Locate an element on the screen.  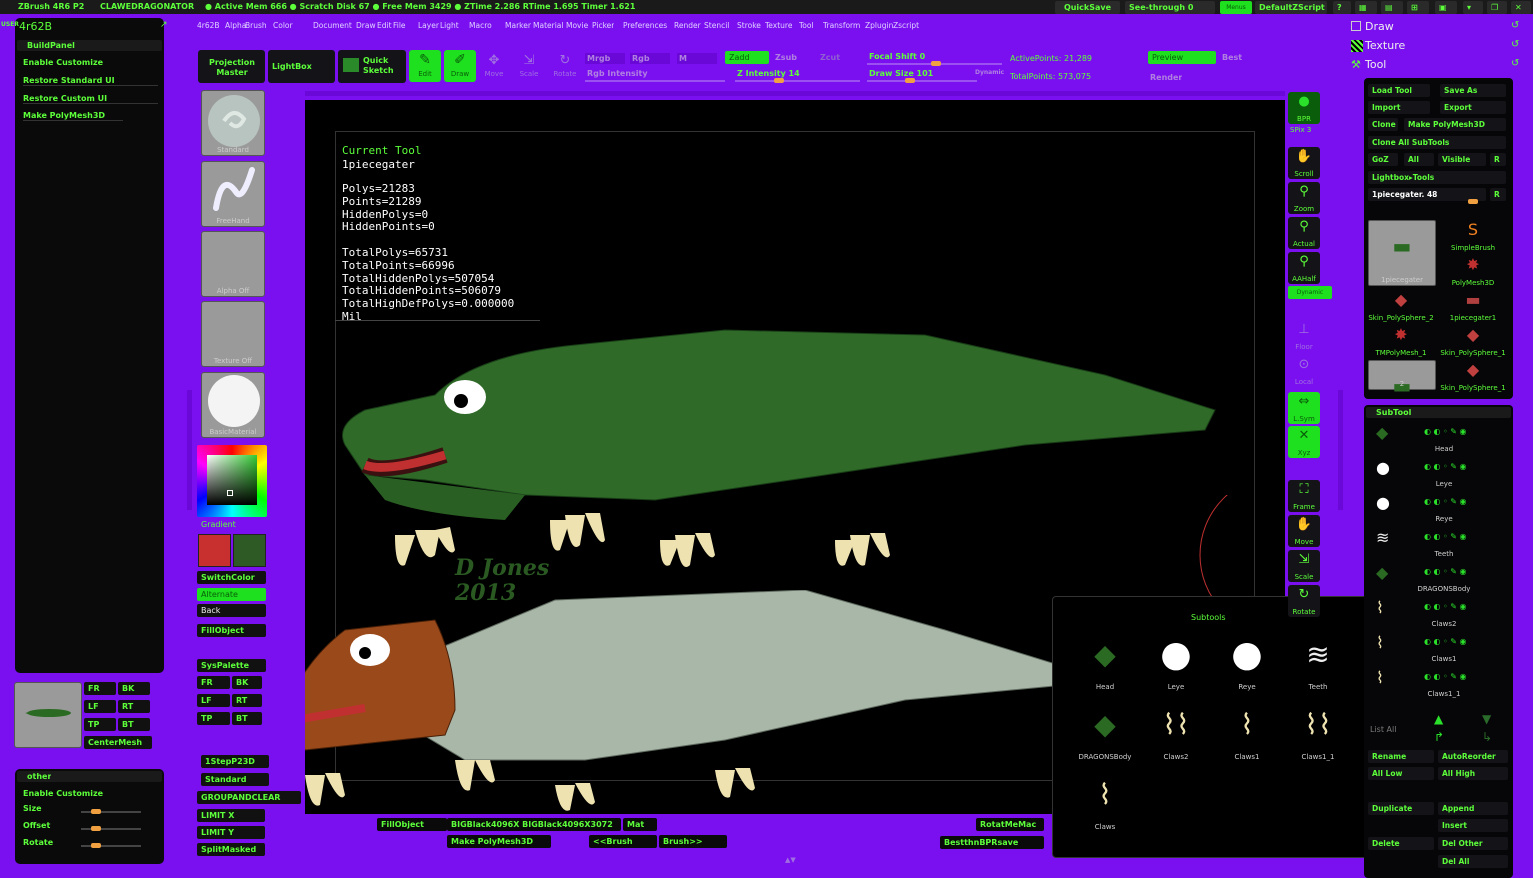
best-button: Best is located at coordinates (1232, 57).